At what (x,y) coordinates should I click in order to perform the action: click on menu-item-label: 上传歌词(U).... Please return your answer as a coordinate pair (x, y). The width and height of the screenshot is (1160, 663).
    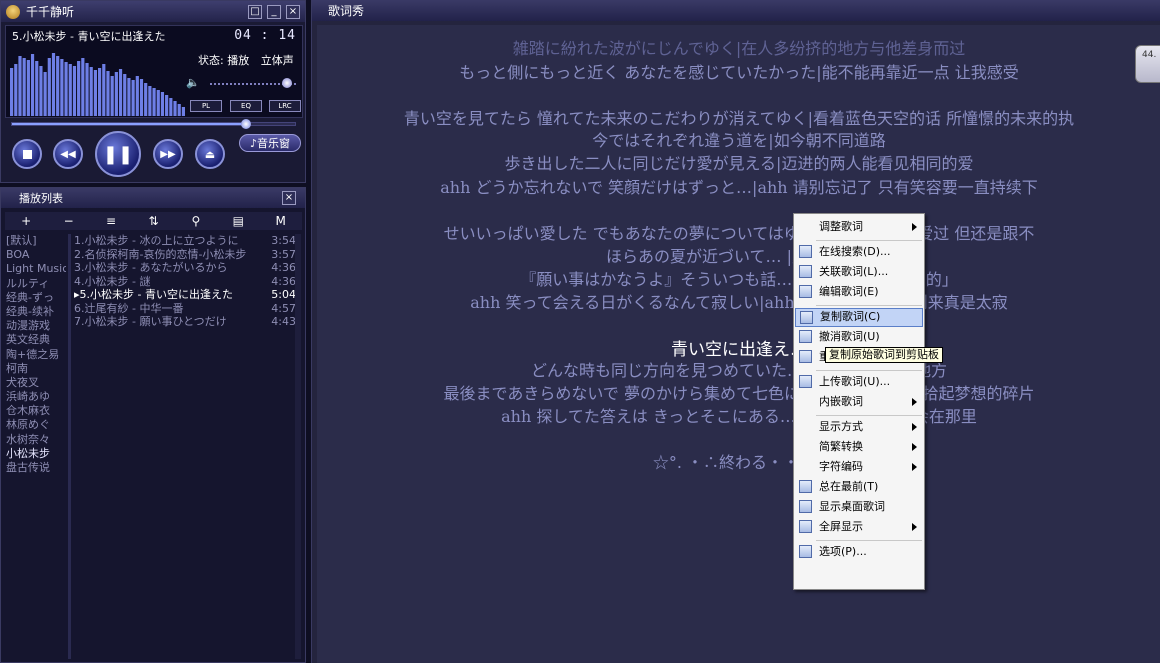
    Looking at the image, I should click on (855, 381).